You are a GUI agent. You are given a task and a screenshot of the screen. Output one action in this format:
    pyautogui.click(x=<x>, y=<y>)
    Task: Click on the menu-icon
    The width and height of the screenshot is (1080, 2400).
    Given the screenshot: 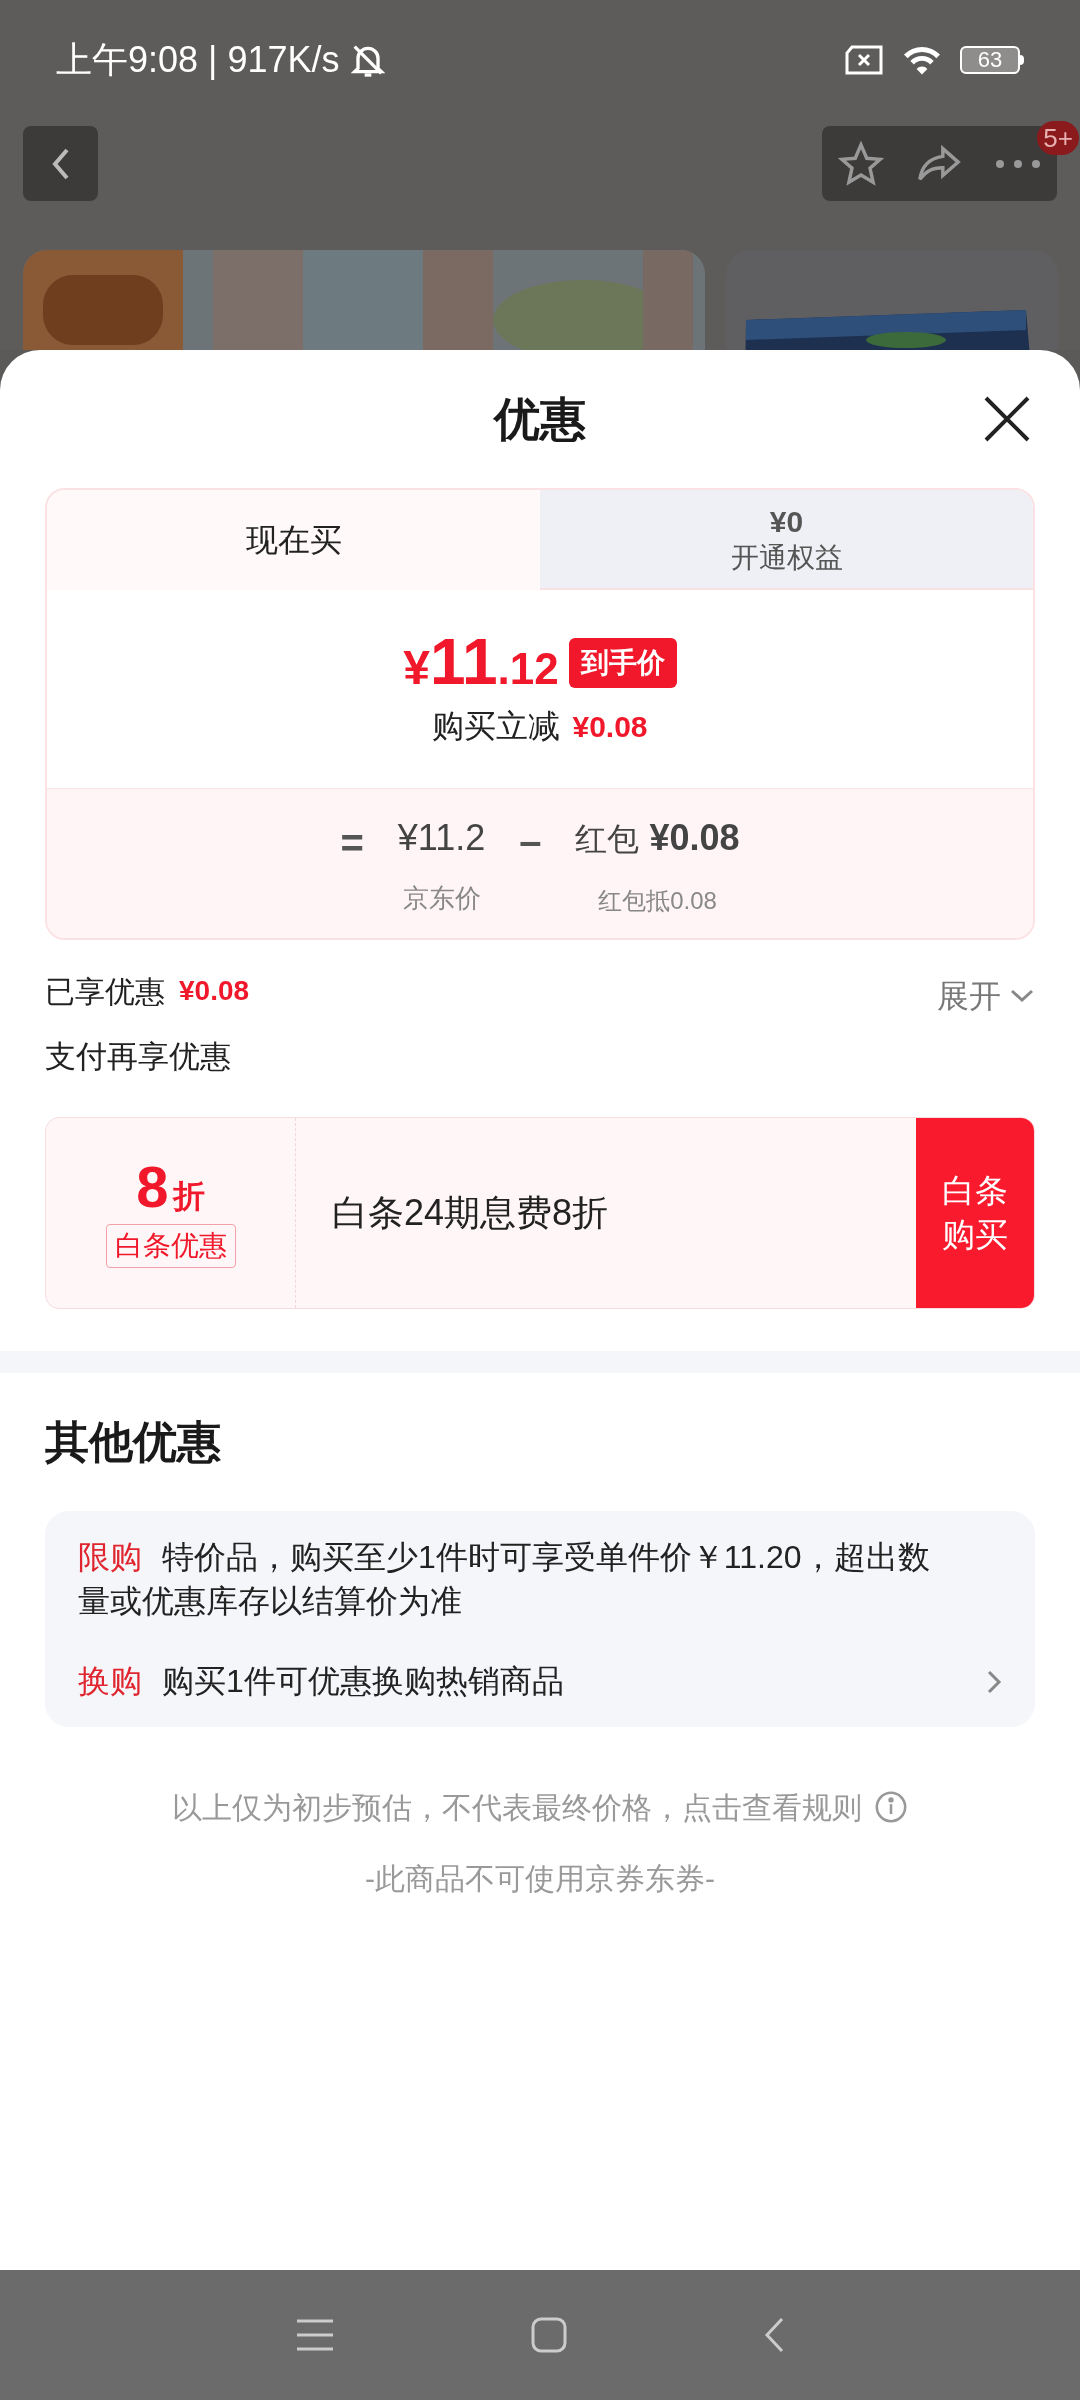 What is the action you would take?
    pyautogui.click(x=315, y=2335)
    